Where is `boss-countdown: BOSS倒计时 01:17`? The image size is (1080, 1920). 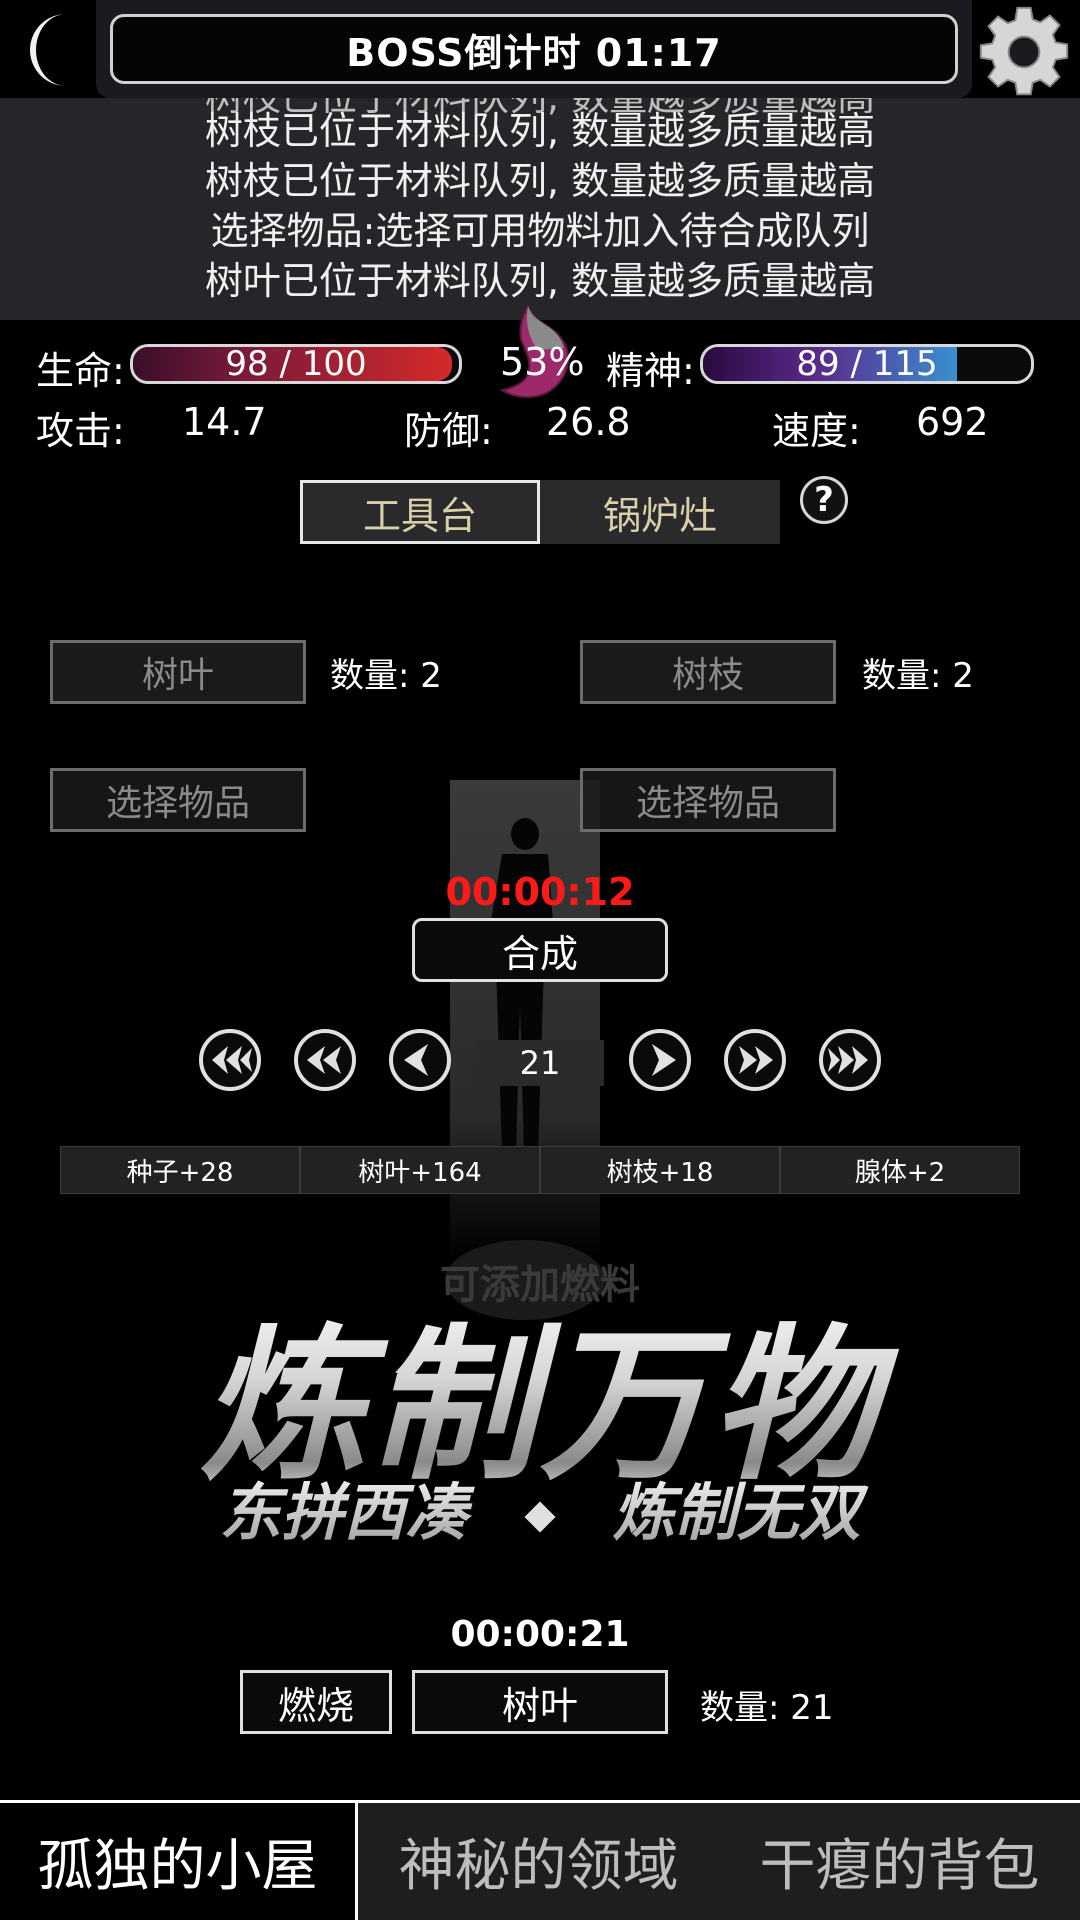 boss-countdown: BOSS倒计时 01:17 is located at coordinates (534, 49).